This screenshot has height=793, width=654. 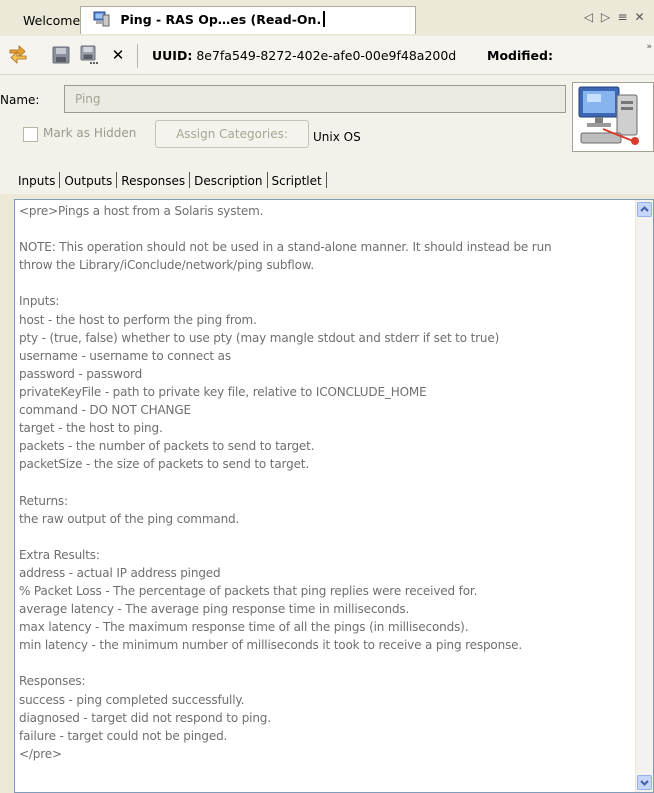 What do you see at coordinates (324, 19) in the screenshot?
I see `text-cursor` at bounding box center [324, 19].